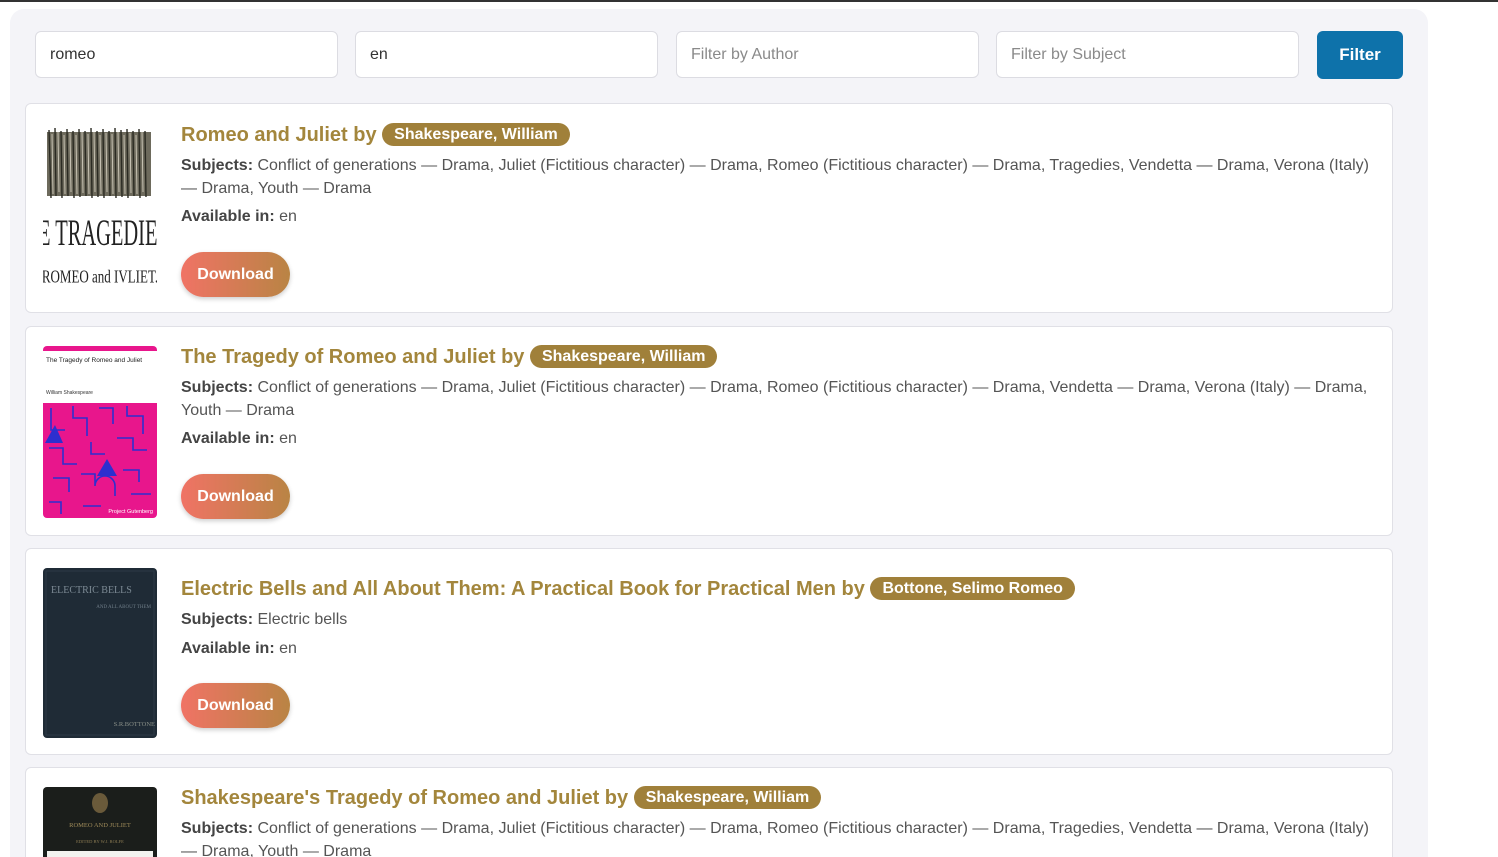 This screenshot has height=857, width=1498. I want to click on filter-bar: Filter, so click(719, 55).